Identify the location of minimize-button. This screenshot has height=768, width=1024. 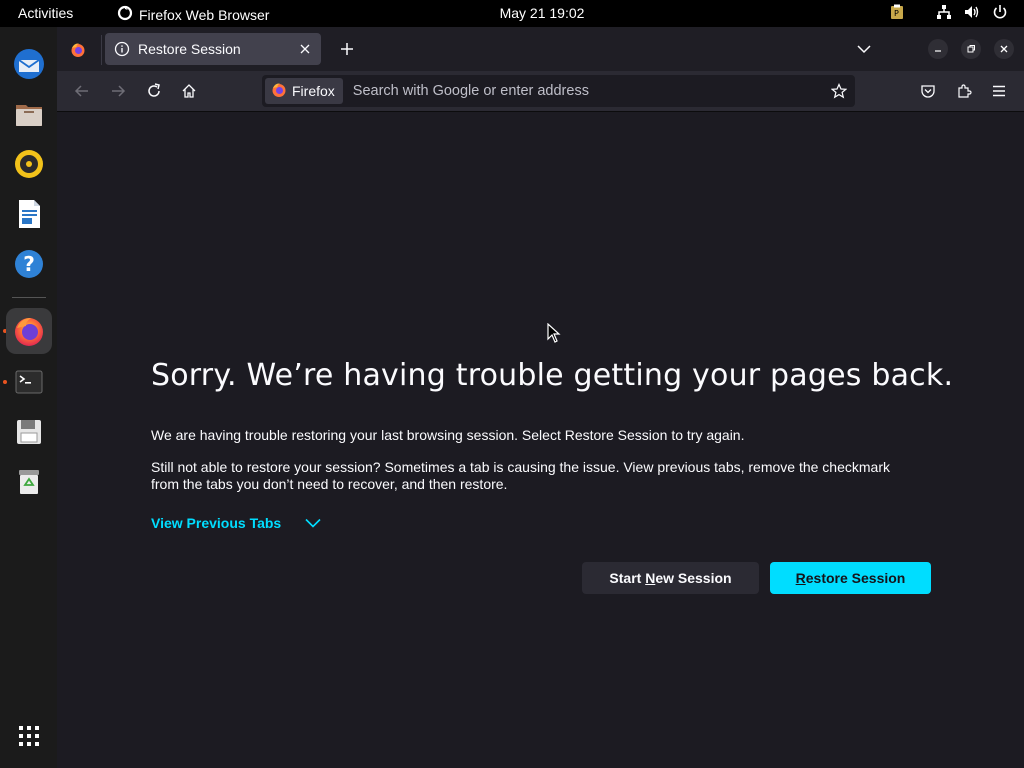
(938, 49).